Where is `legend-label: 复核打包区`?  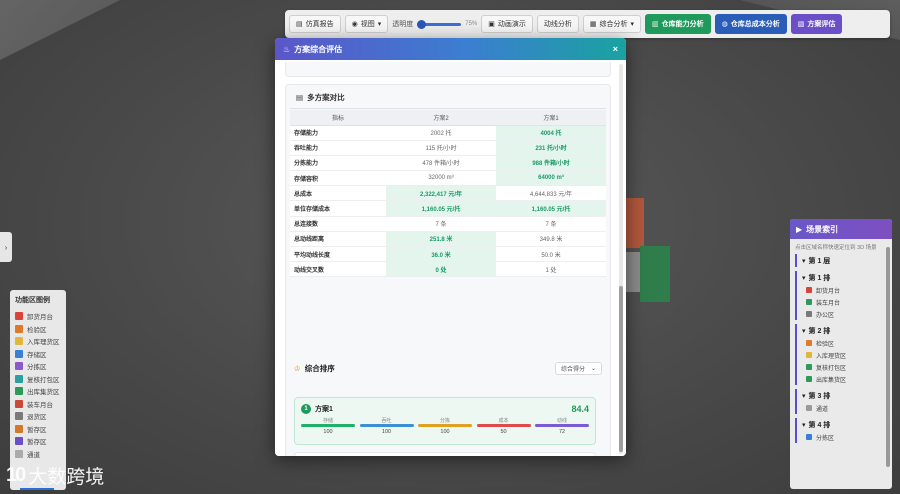
legend-label: 复核打包区 is located at coordinates (43, 380).